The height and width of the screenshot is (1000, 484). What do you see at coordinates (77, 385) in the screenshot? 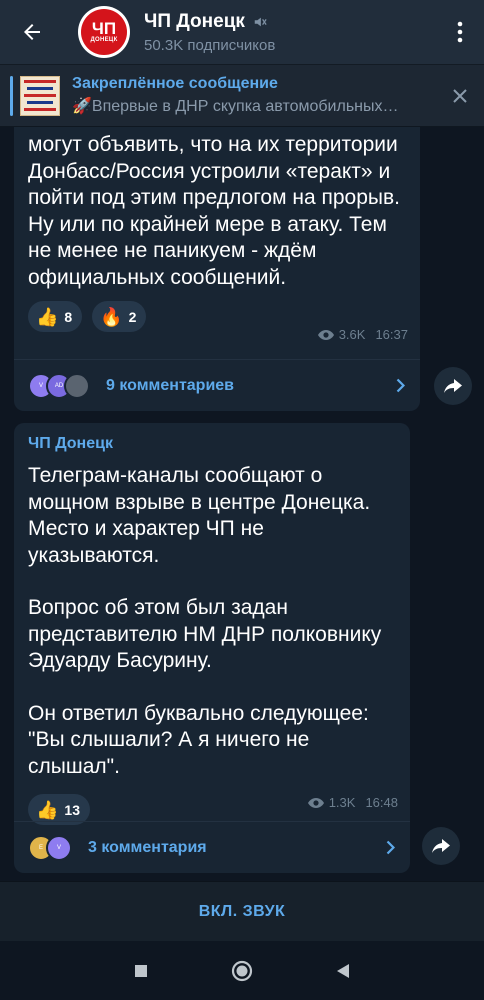
I see `avatar` at bounding box center [77, 385].